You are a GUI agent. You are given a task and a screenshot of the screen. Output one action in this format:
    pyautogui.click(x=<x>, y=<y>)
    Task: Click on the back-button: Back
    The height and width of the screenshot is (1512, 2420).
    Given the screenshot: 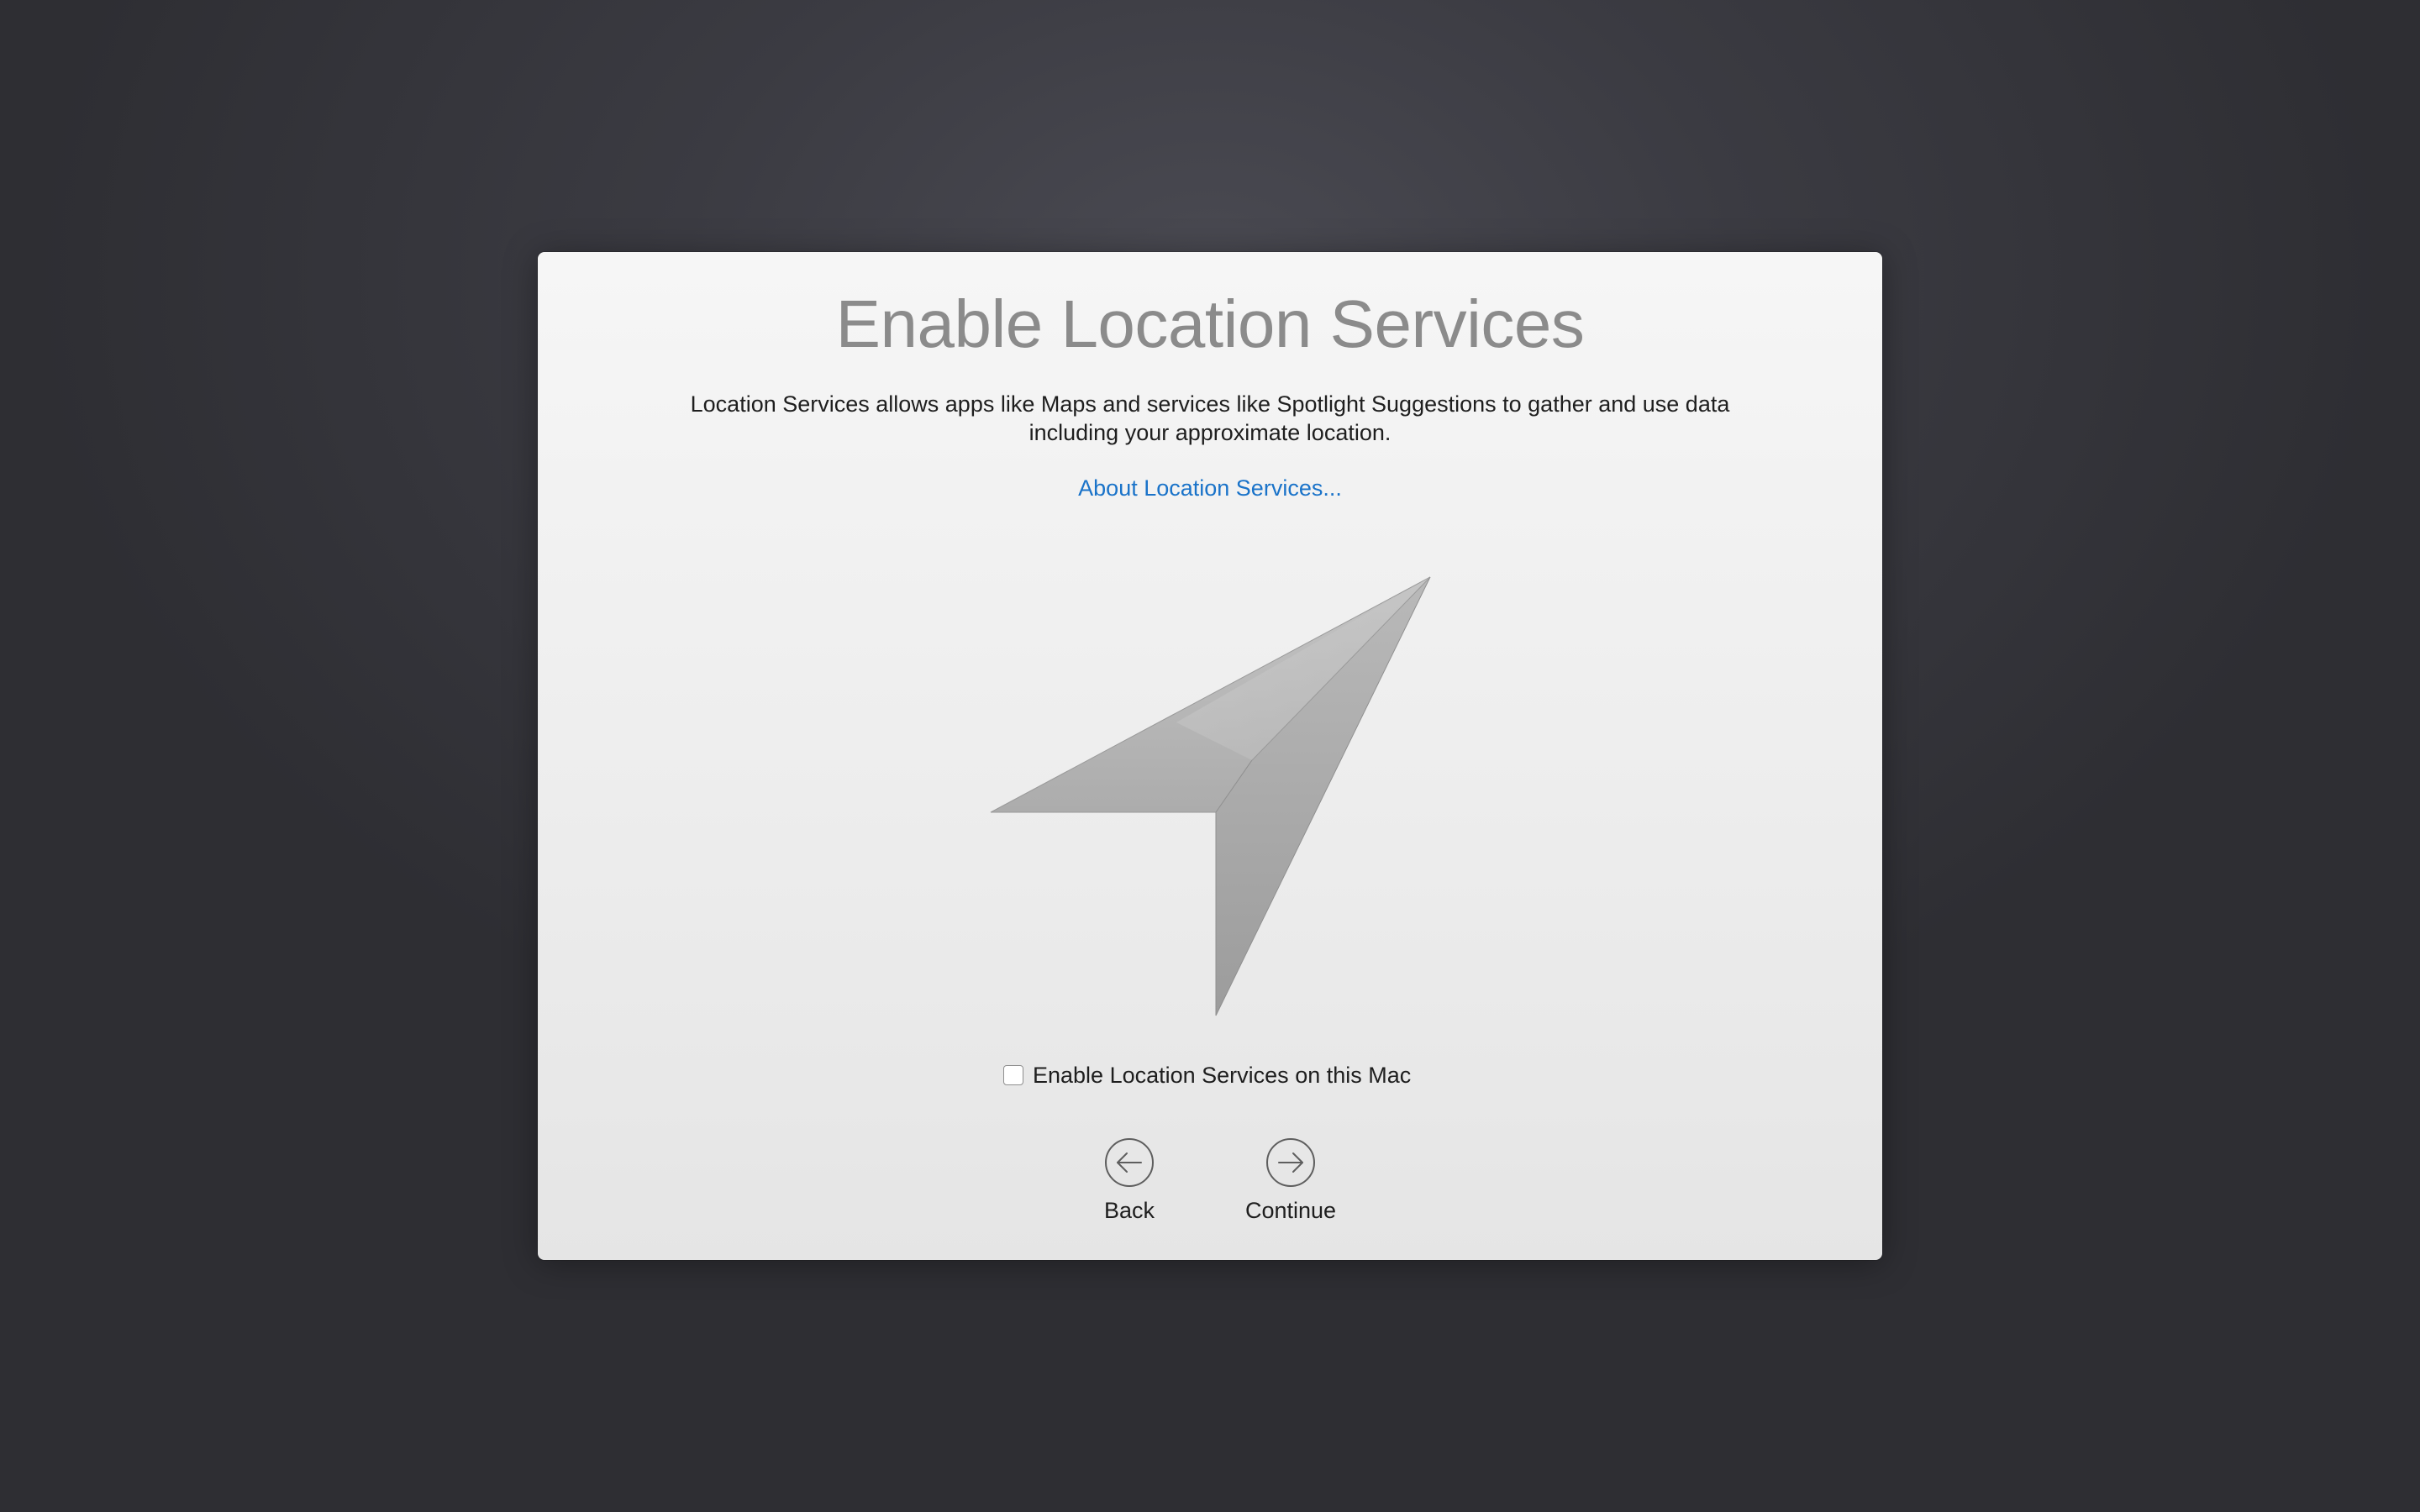 What is the action you would take?
    pyautogui.click(x=1130, y=1187)
    